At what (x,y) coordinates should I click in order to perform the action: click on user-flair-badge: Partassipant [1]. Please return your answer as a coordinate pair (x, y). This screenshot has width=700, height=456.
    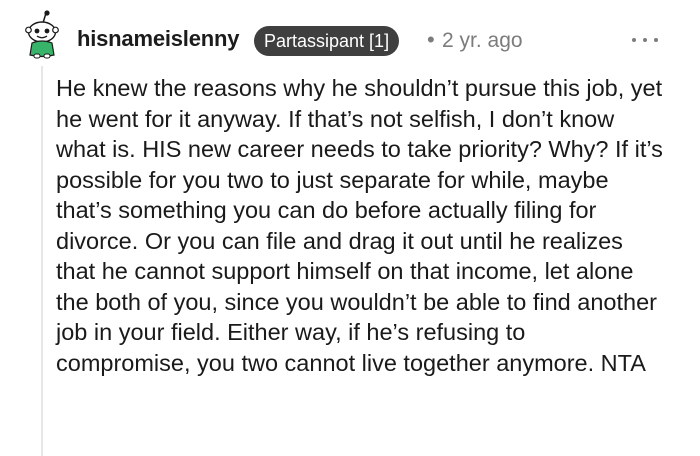
    Looking at the image, I should click on (327, 41).